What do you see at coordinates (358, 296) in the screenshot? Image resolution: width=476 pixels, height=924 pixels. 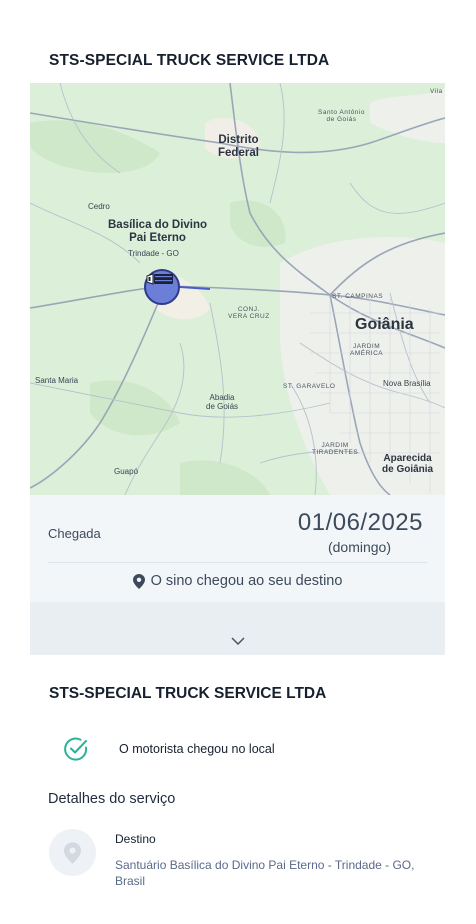 I see `map-label-st-campinas: ST. CAMPINAS` at bounding box center [358, 296].